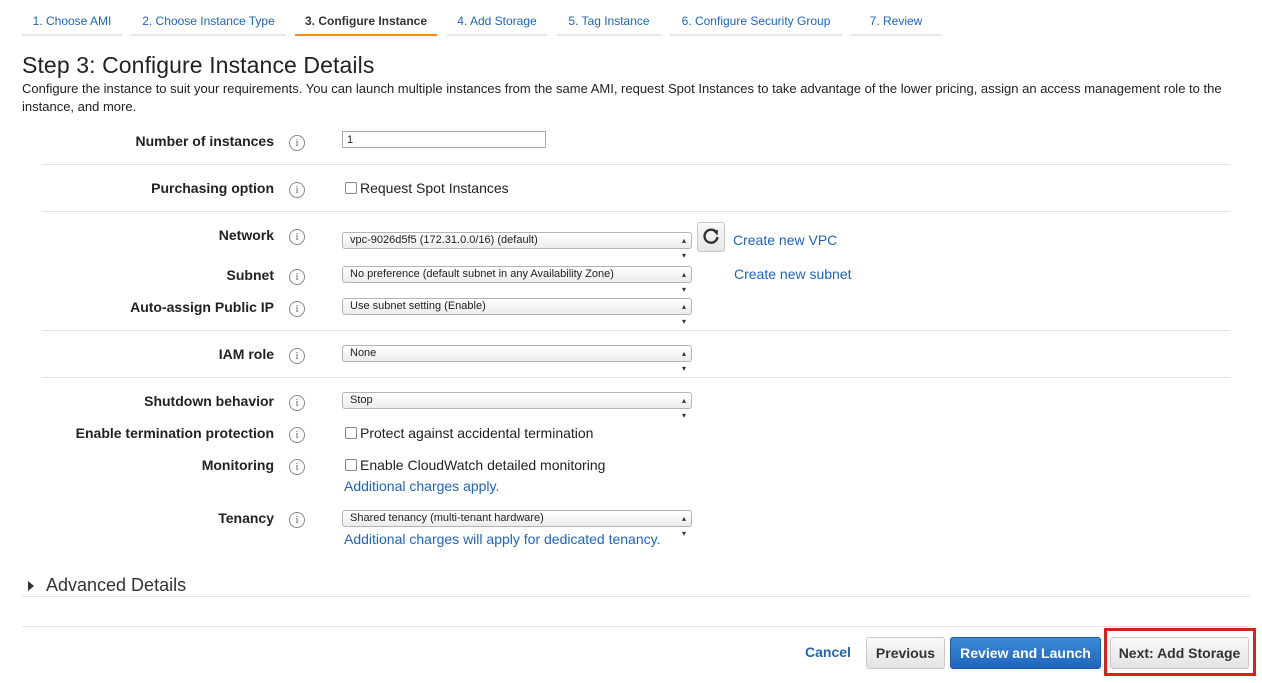  I want to click on refresh-button, so click(711, 237).